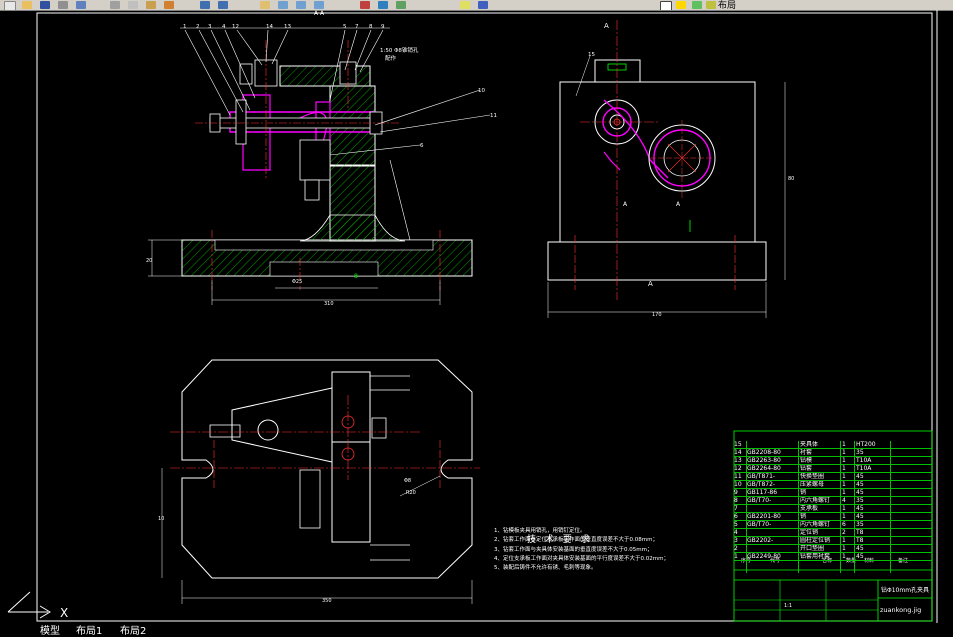 The width and height of the screenshot is (953, 637). Describe the element at coordinates (736, 524) in the screenshot. I see `bom-cell-no: 5` at that location.